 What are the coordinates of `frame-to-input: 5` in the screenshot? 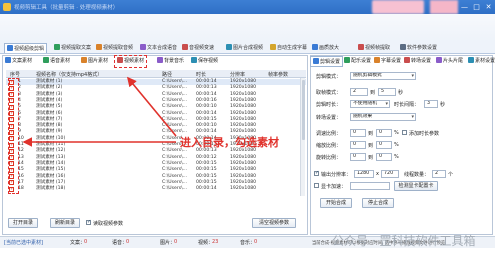 It's located at (387, 92).